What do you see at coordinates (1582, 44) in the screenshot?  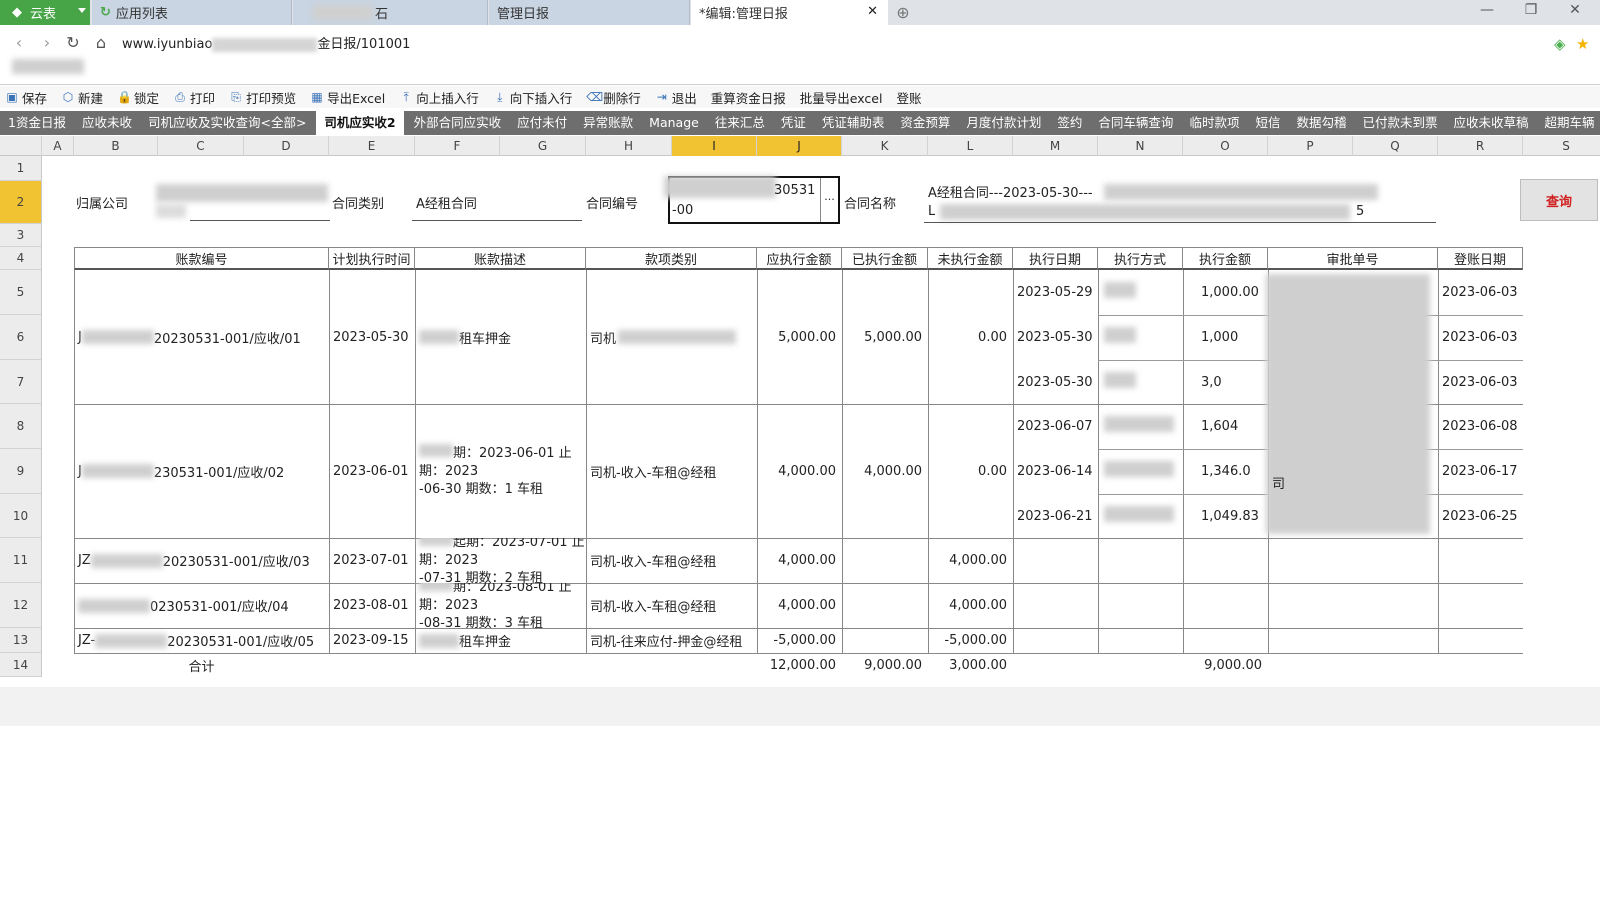 I see `favorite-star-icon: ★` at bounding box center [1582, 44].